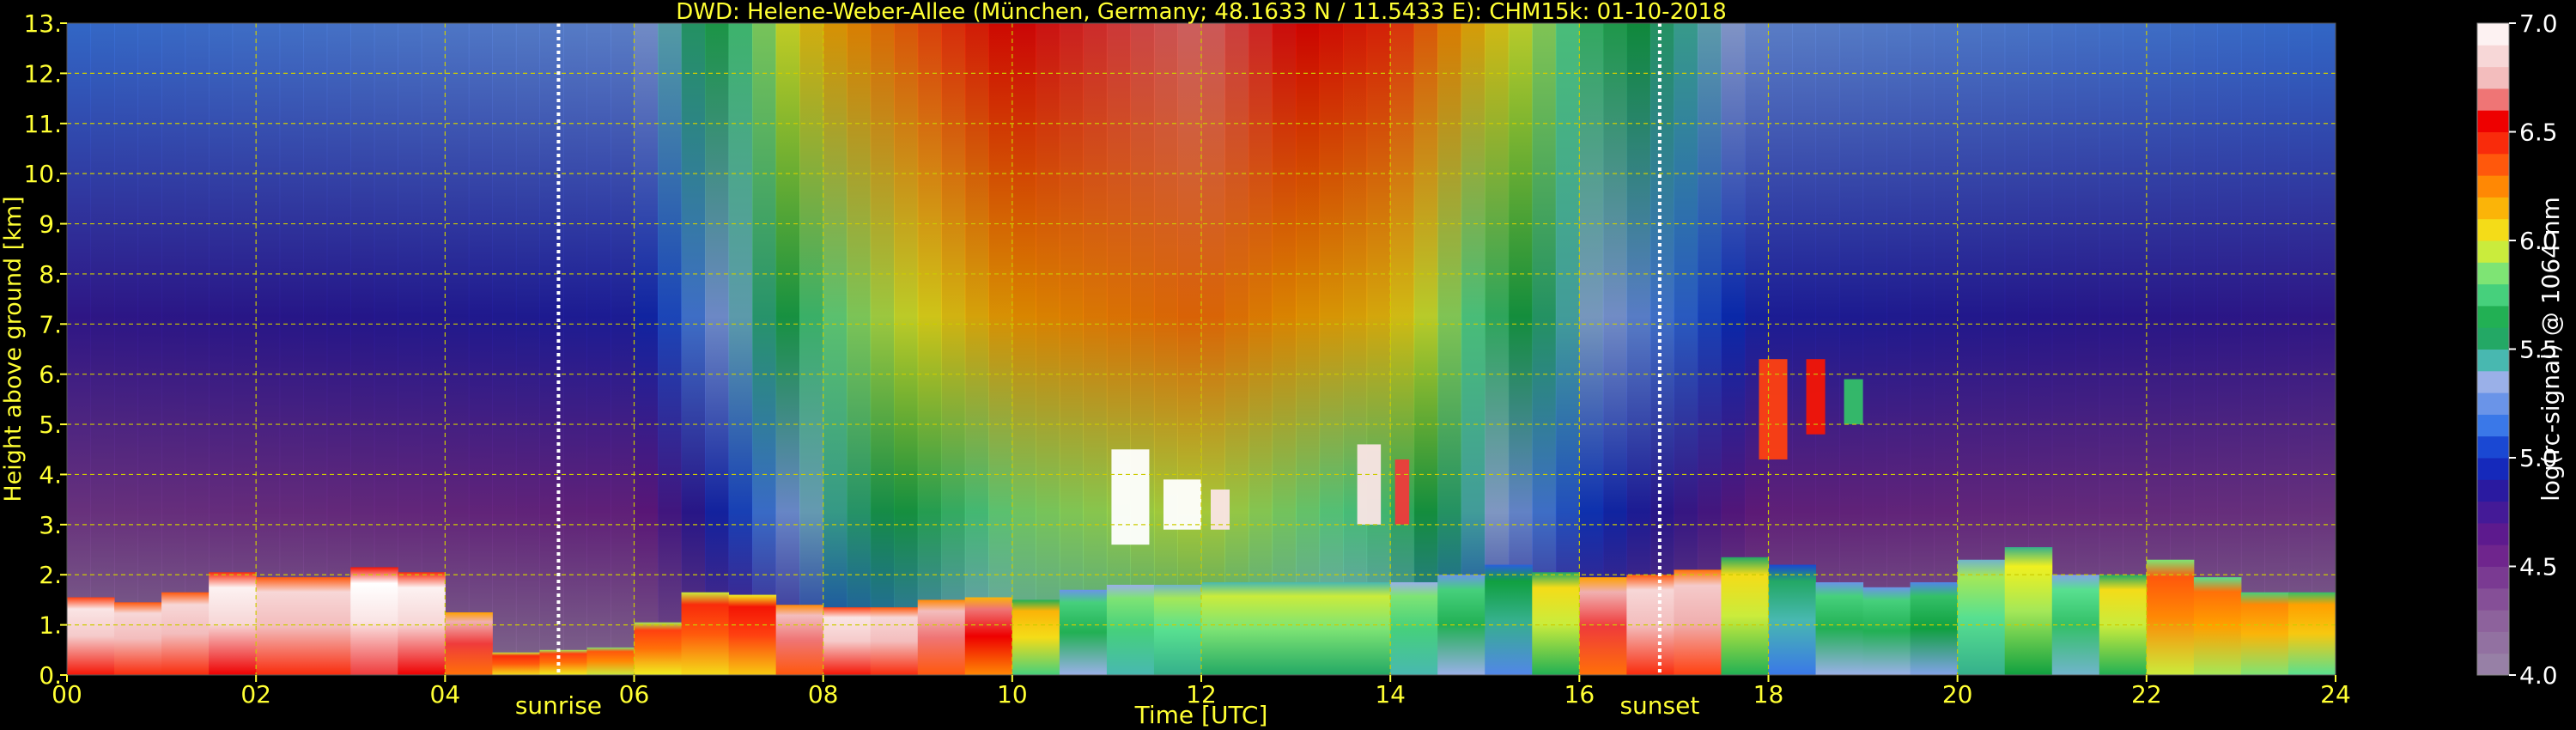  What do you see at coordinates (1769, 694) in the screenshot?
I see `x-tick-label: 18` at bounding box center [1769, 694].